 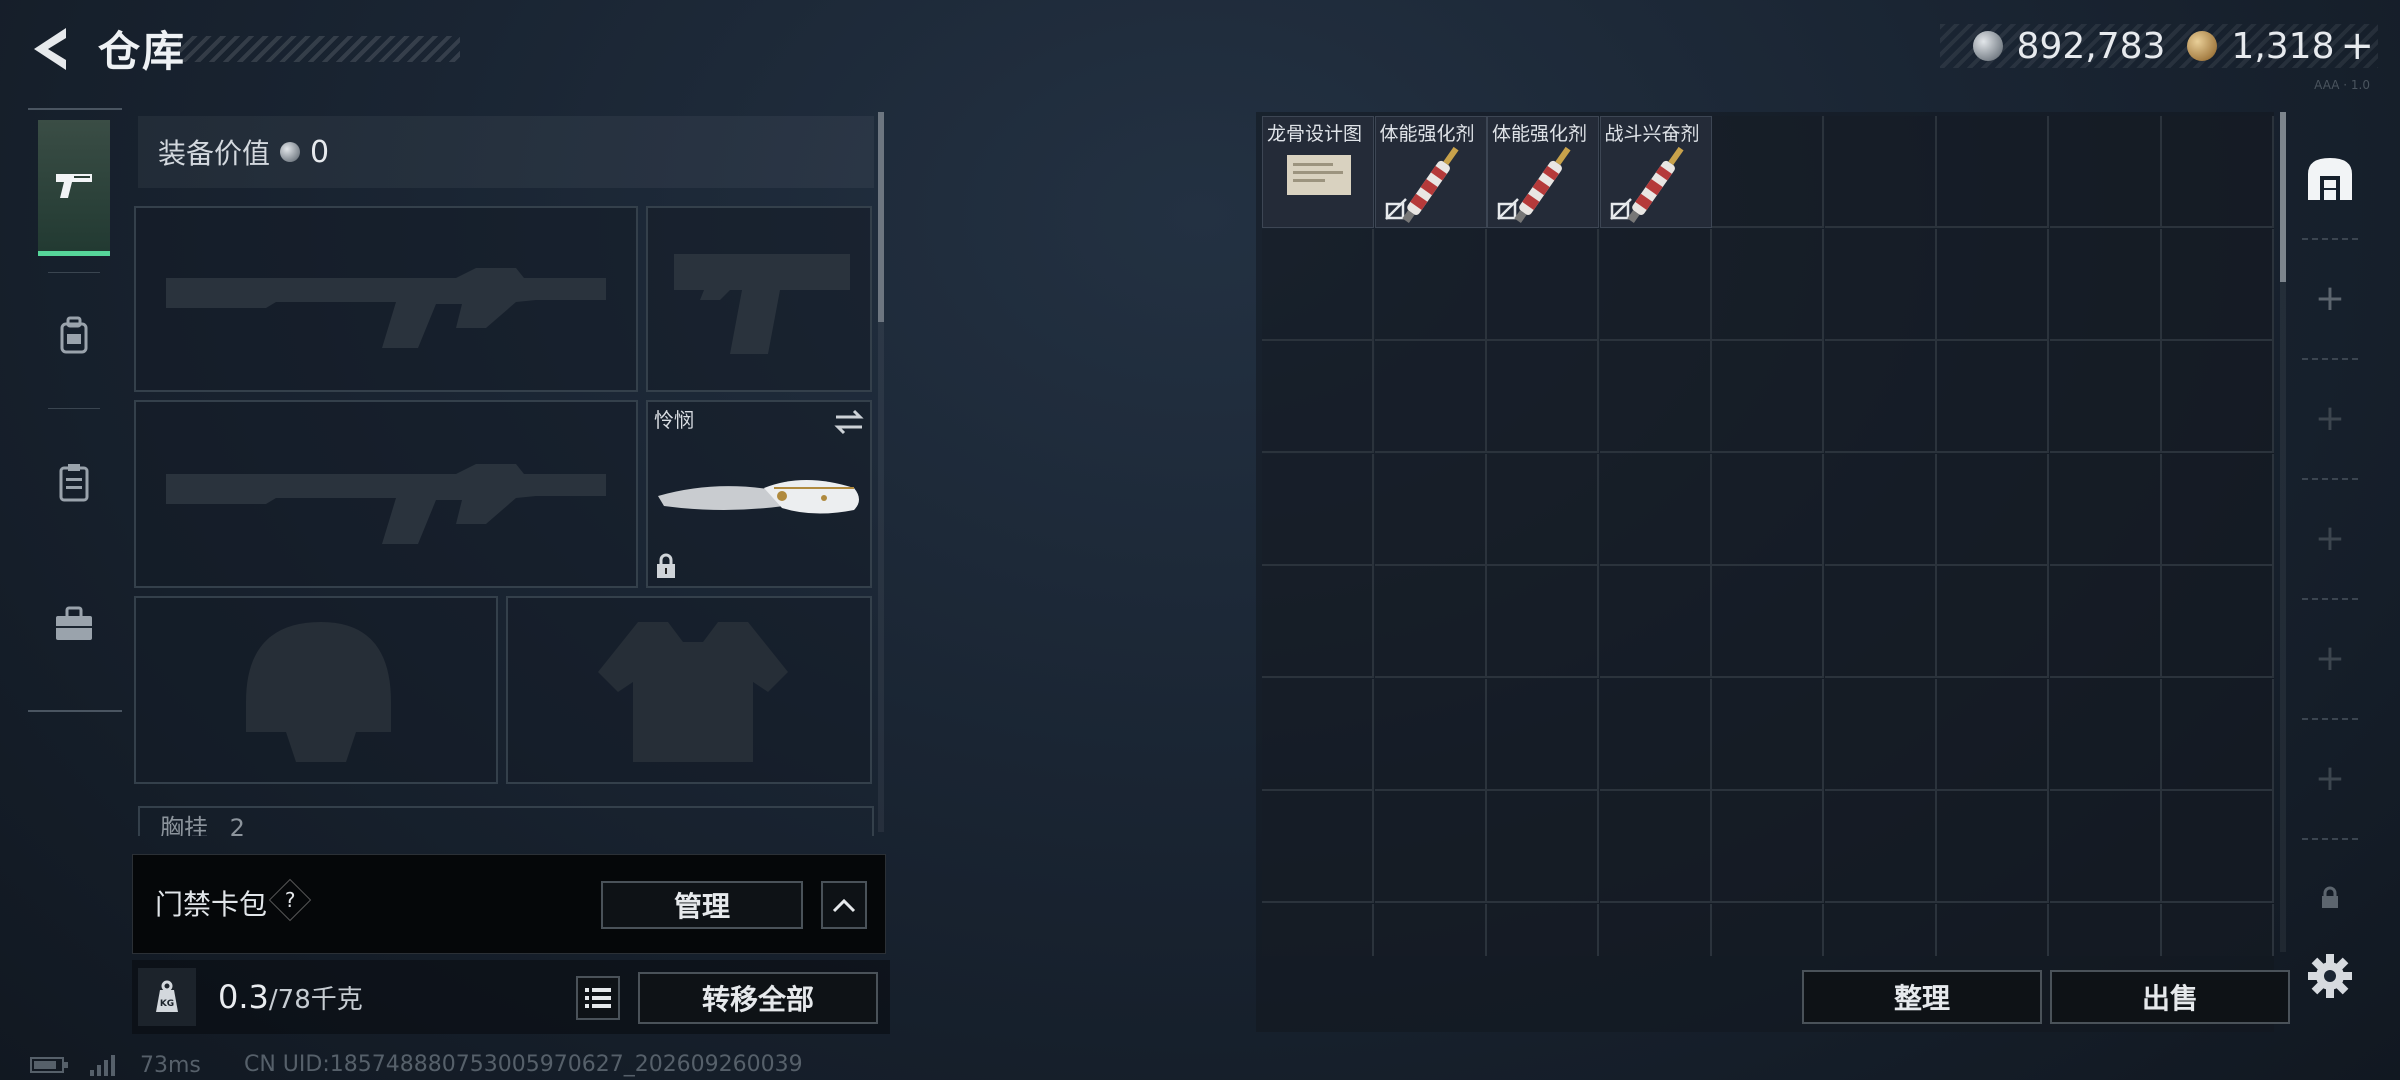 I want to click on item-cell: 龙骨设计图, so click(x=1318, y=172).